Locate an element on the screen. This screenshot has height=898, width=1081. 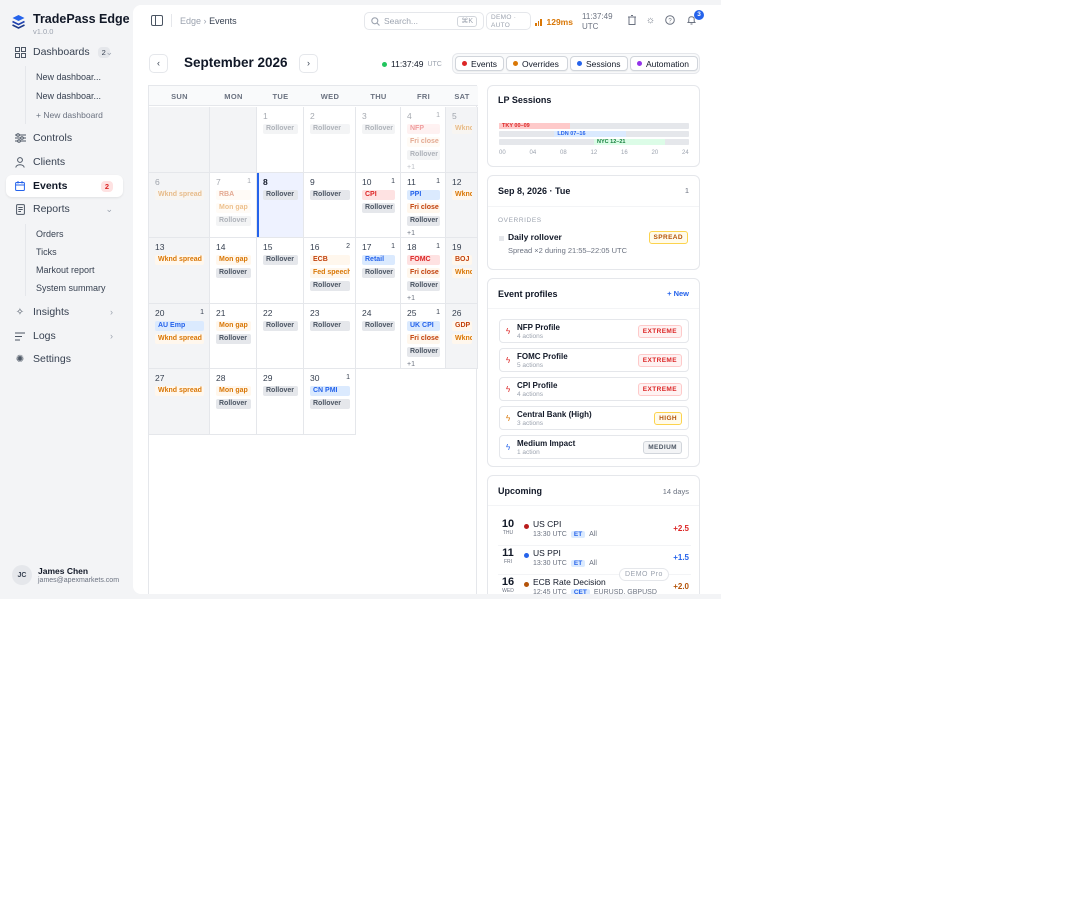
calendar-day-cell: 27 Wknd spread is located at coordinates (179, 402).